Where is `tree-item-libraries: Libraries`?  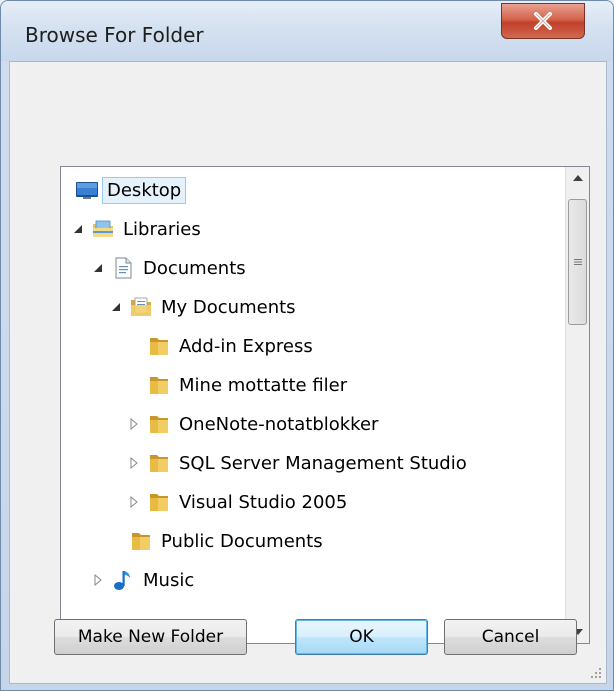
tree-item-libraries: Libraries is located at coordinates (138, 229).